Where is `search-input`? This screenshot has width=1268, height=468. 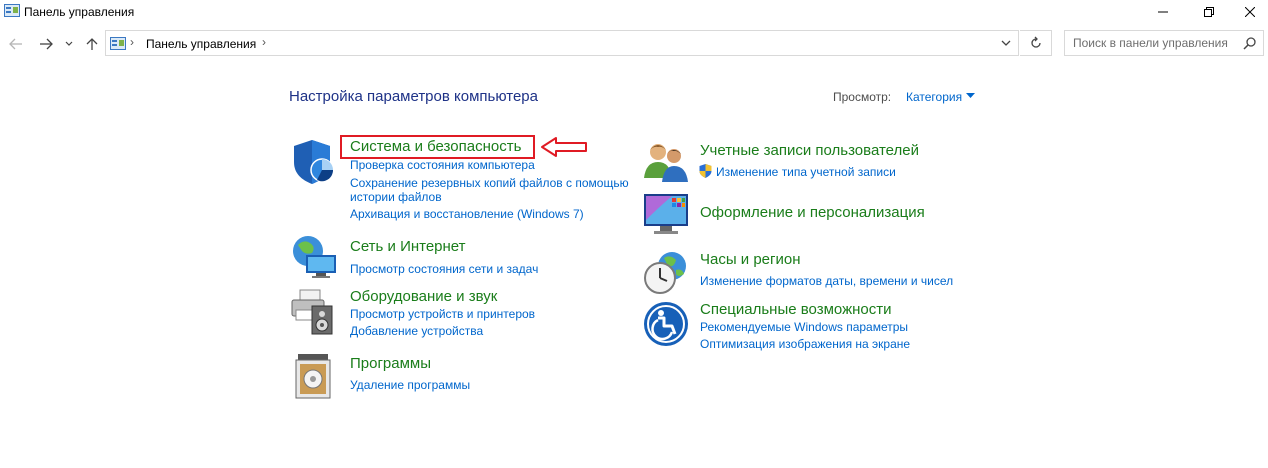 search-input is located at coordinates (1154, 43).